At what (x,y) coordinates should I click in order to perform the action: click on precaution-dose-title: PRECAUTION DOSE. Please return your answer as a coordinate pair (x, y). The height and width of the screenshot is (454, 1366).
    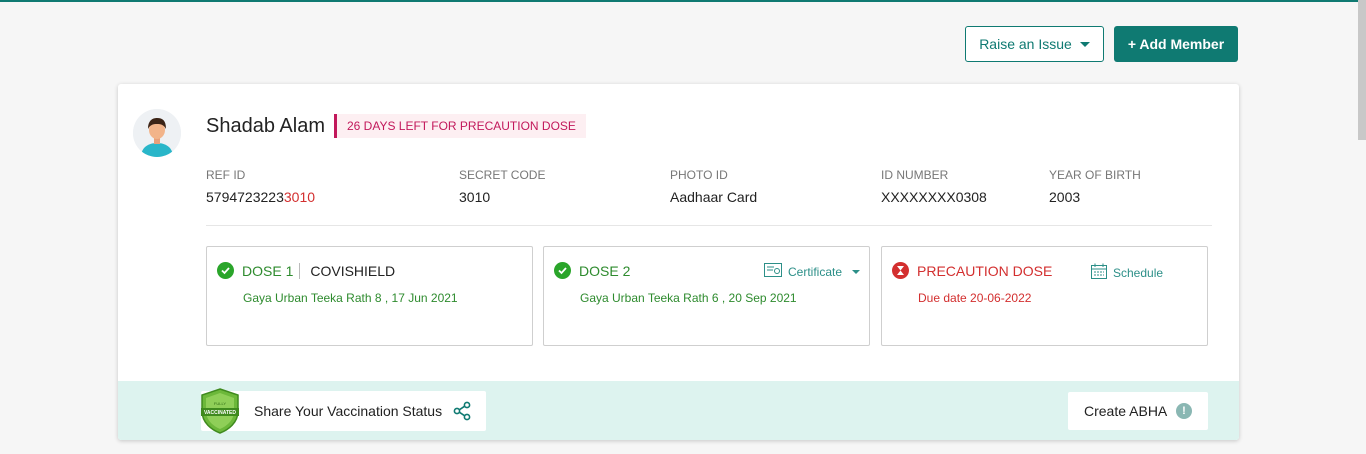
    Looking at the image, I should click on (985, 270).